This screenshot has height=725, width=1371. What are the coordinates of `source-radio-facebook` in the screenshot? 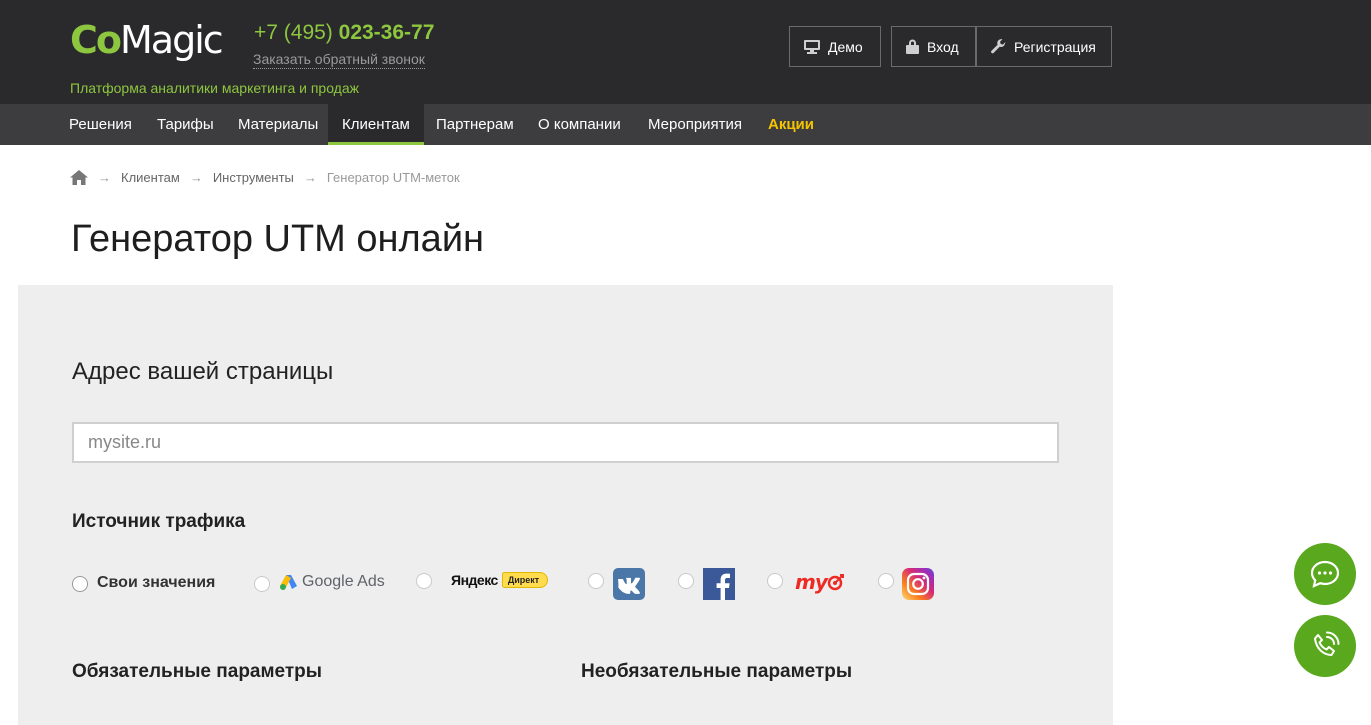 It's located at (686, 581).